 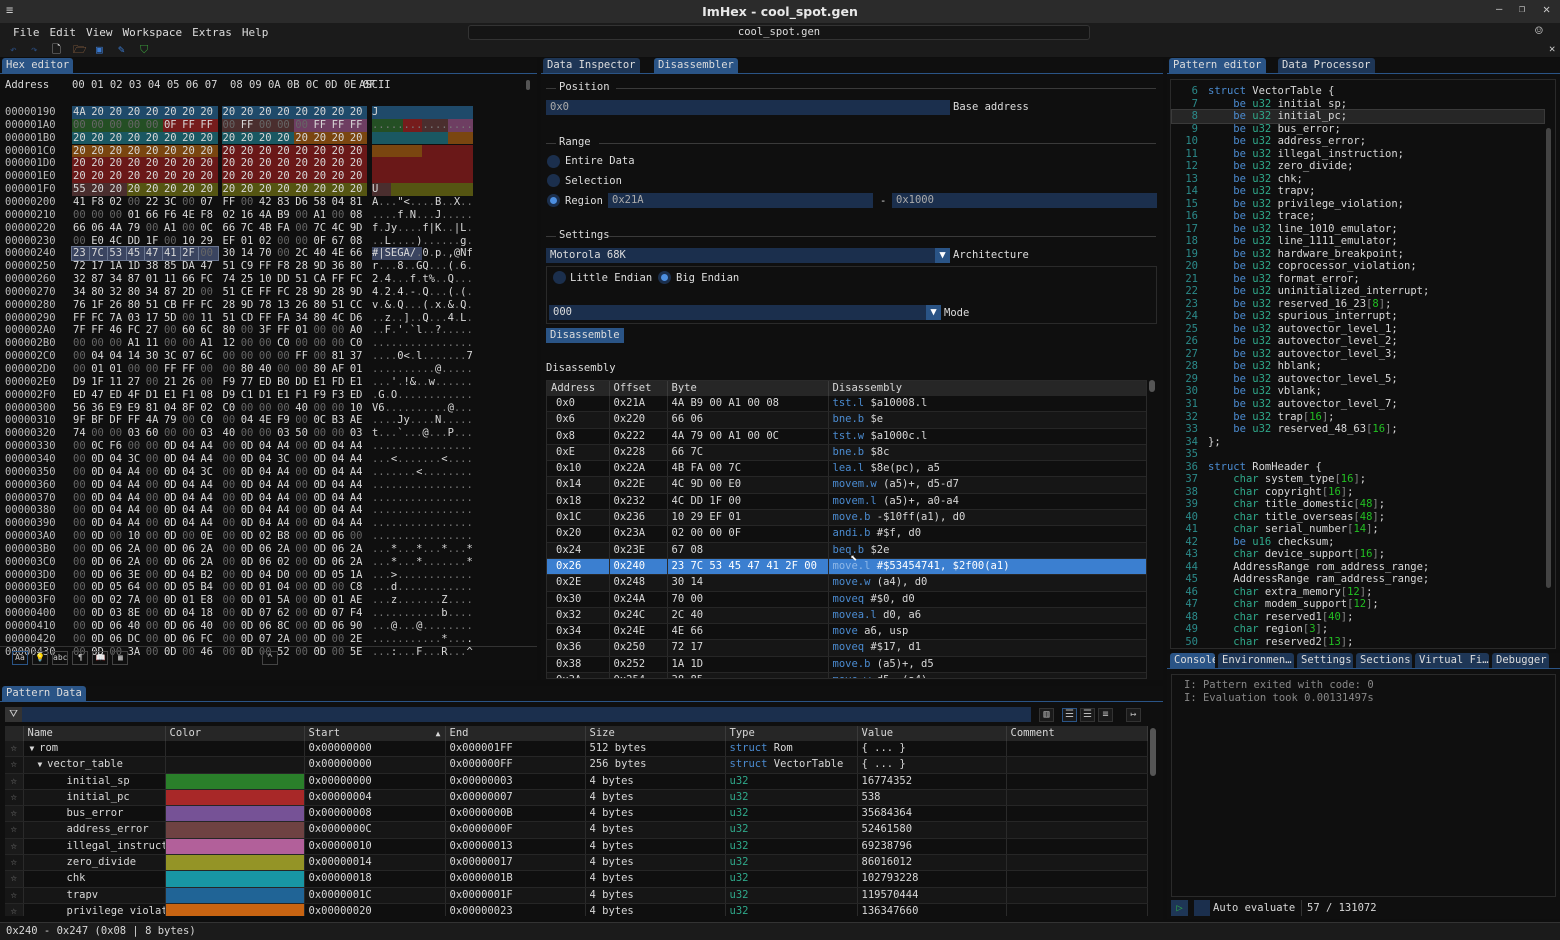 What do you see at coordinates (117, 266) in the screenshot?
I see `hex-byte: 1A` at bounding box center [117, 266].